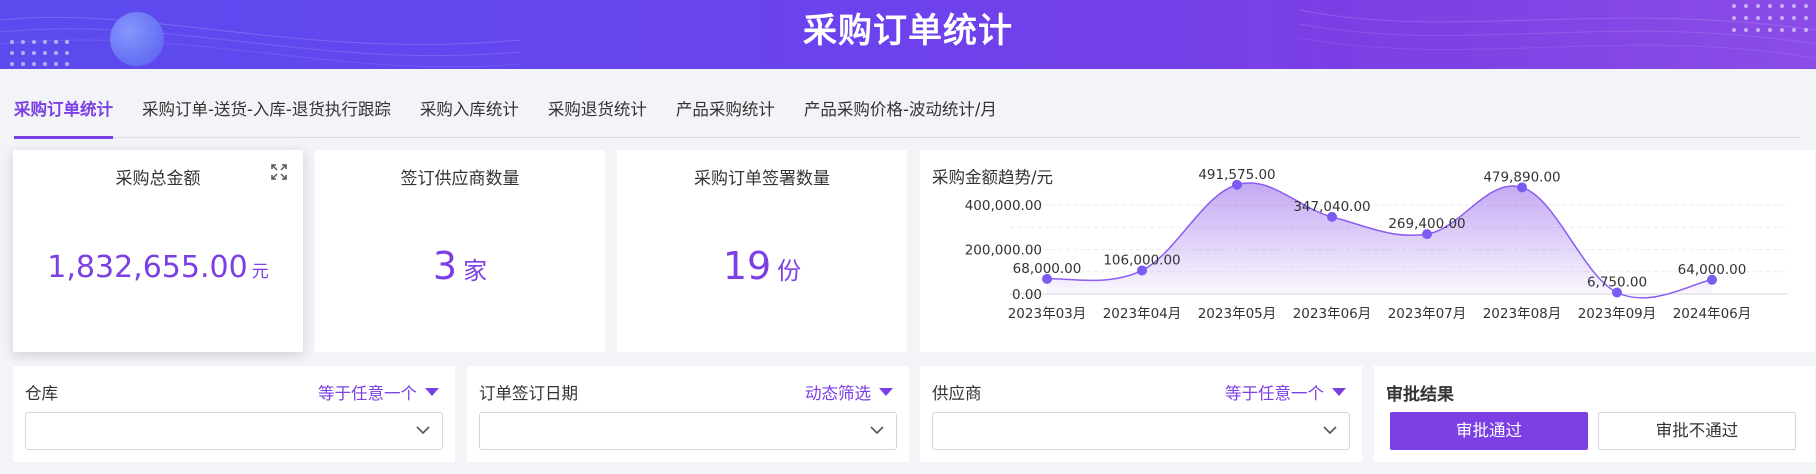 The image size is (1816, 474). What do you see at coordinates (147, 267) in the screenshot?
I see `kpi-number: 1,832,655.00` at bounding box center [147, 267].